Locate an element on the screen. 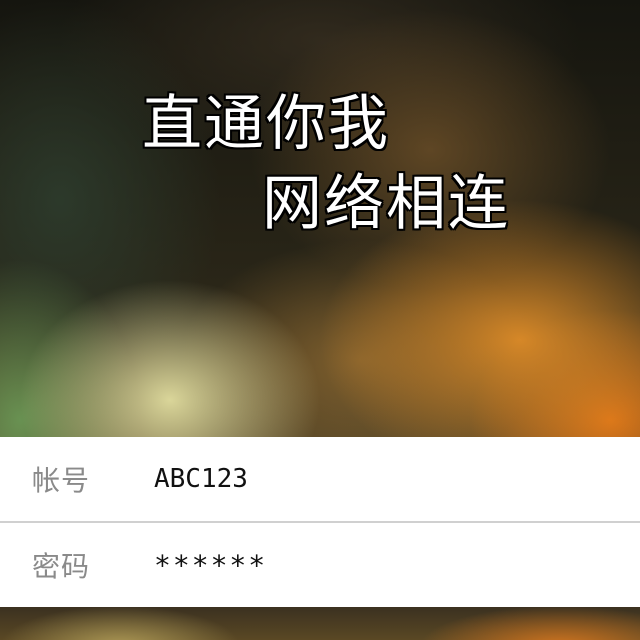  account-row: 帐号 ABC123 is located at coordinates (320, 479).